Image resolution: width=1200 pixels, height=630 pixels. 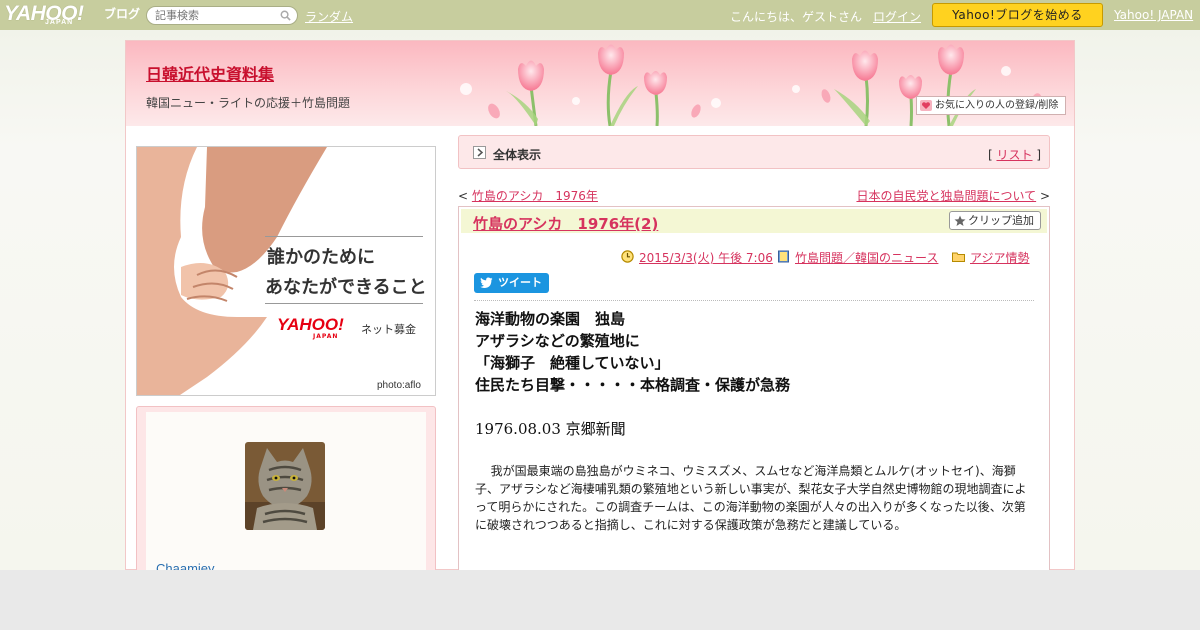 I want to click on clip-add-button: クリップ追加, so click(x=995, y=220).